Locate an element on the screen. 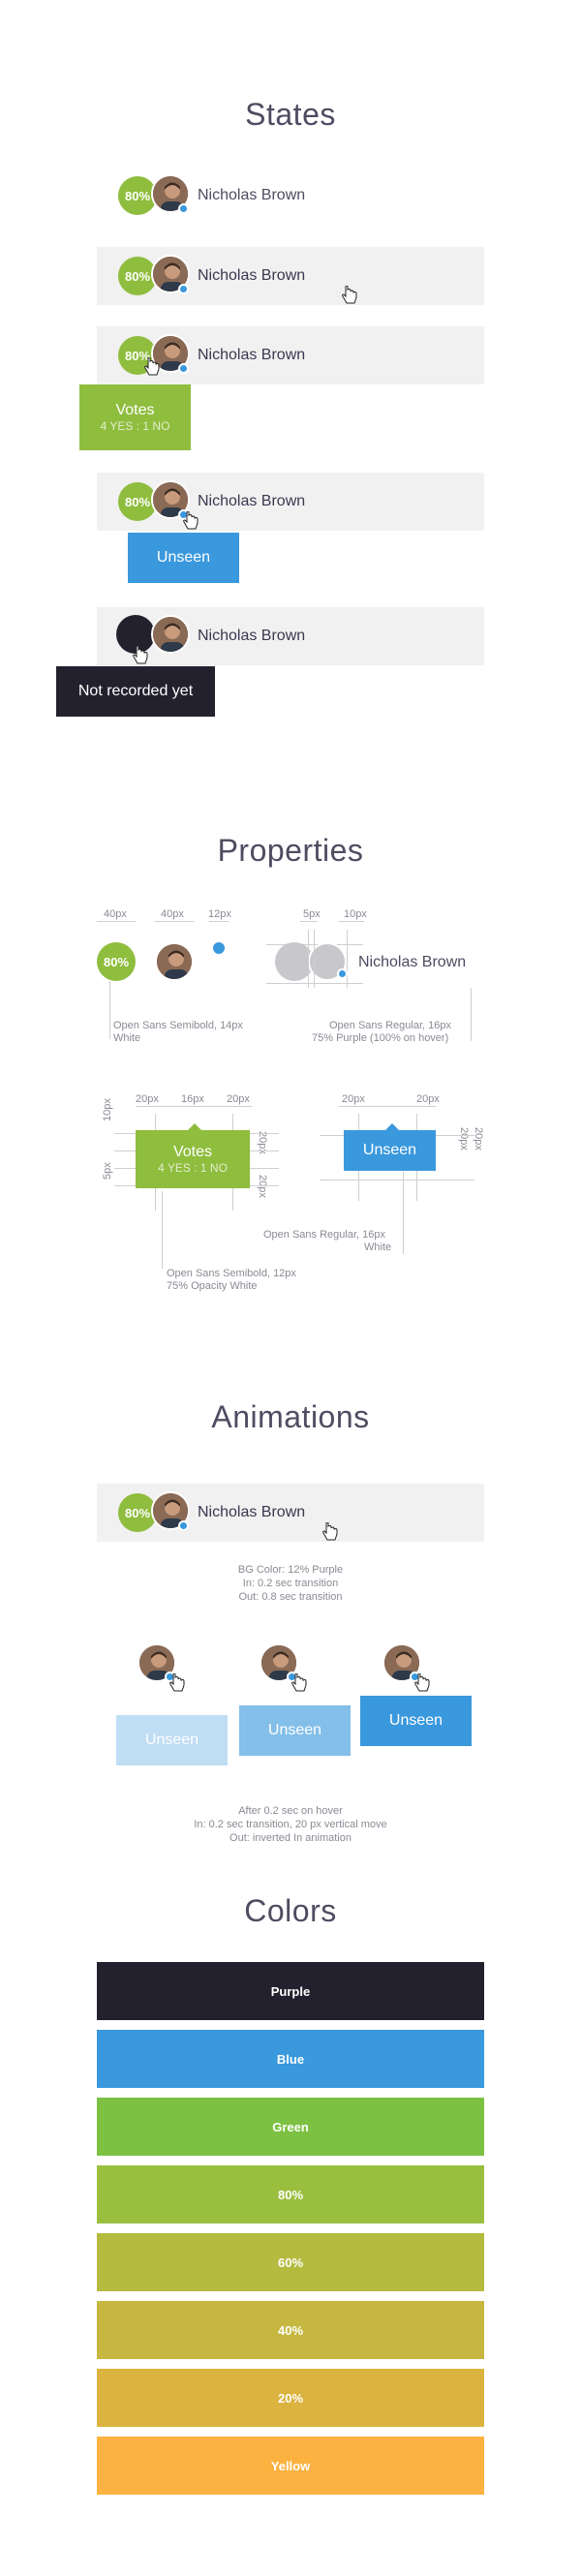  colors-heading: Colors is located at coordinates (290, 1910).